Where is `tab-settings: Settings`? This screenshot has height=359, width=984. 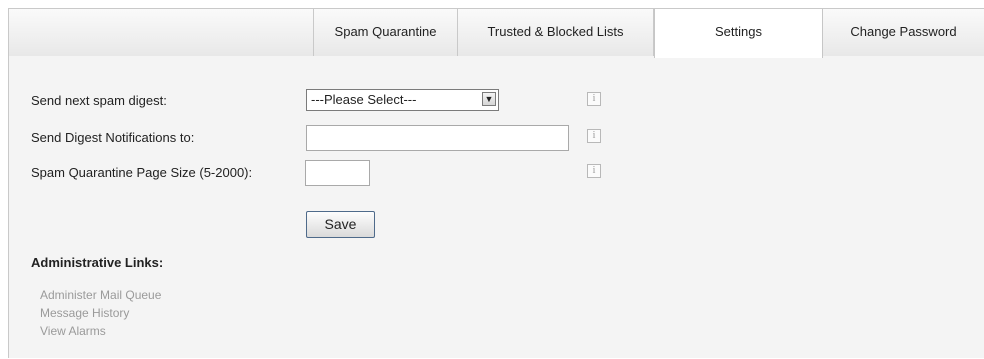 tab-settings: Settings is located at coordinates (738, 33).